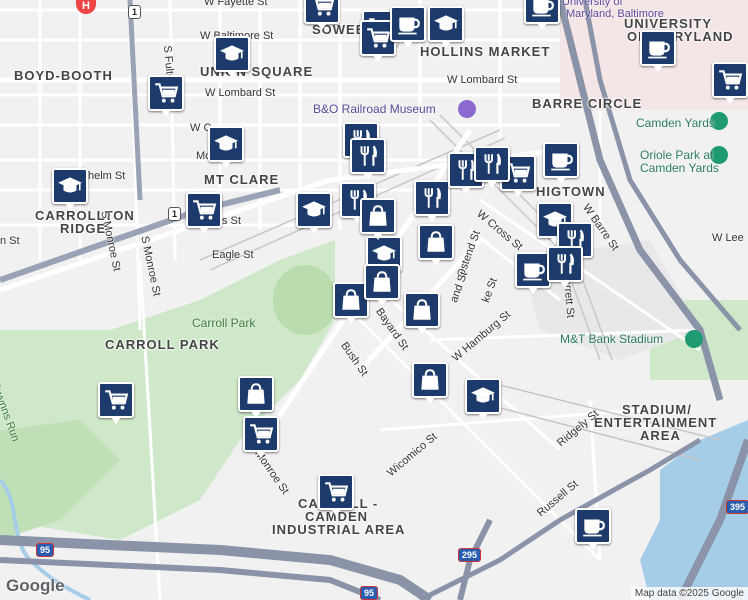 This screenshot has width=748, height=600. What do you see at coordinates (35, 585) in the screenshot?
I see `google-logo: Google` at bounding box center [35, 585].